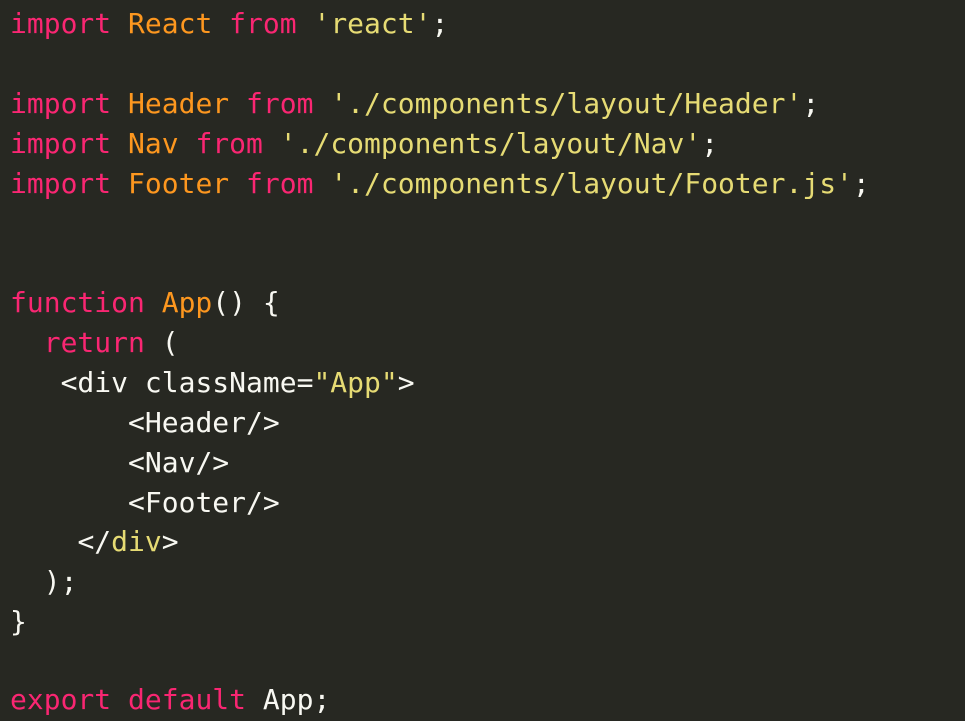 The image size is (965, 721). I want to click on identifier-react: React, so click(170, 23).